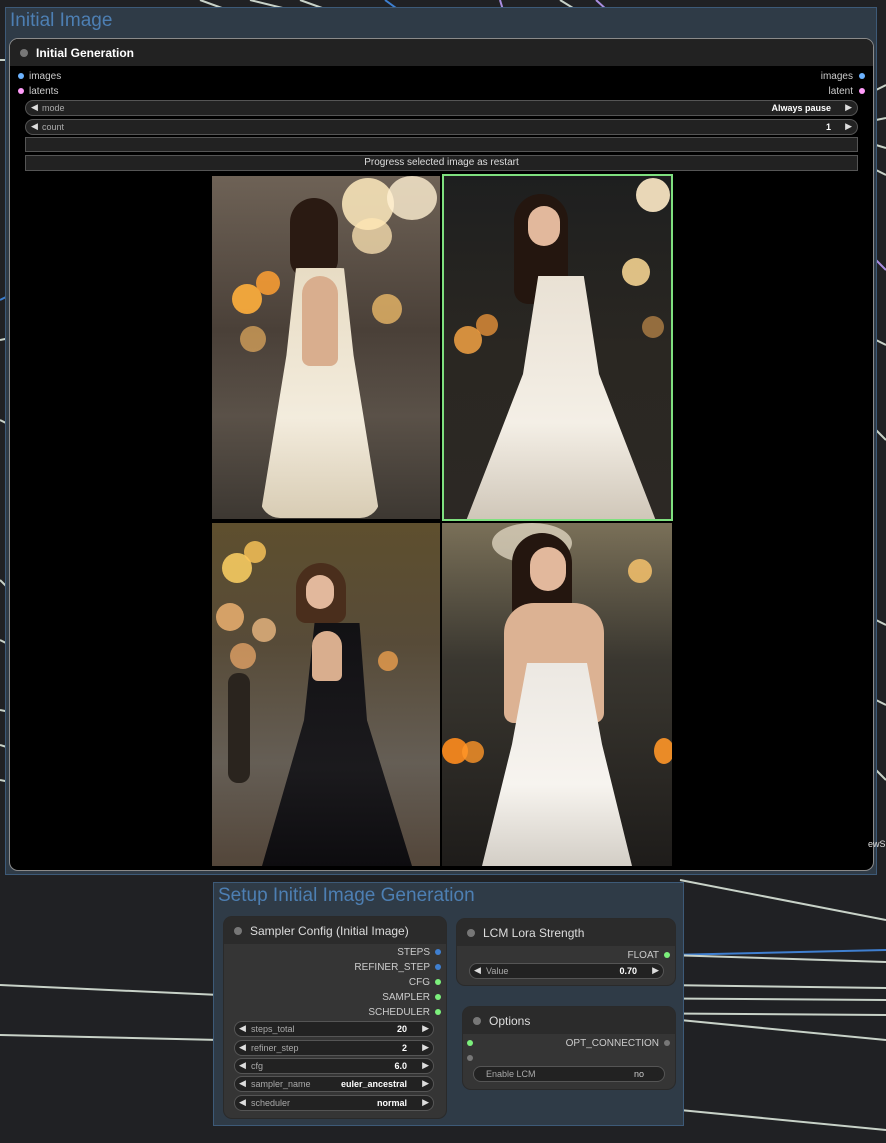  I want to click on widget-label: Value, so click(497, 971).